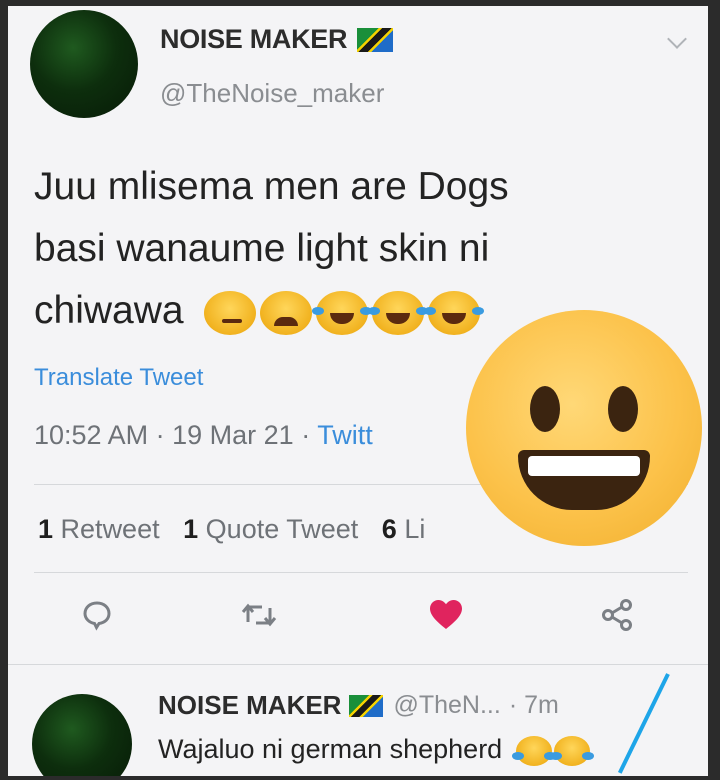  I want to click on reply-header: NOISE MAKER @TheN... · 7m, so click(358, 705).